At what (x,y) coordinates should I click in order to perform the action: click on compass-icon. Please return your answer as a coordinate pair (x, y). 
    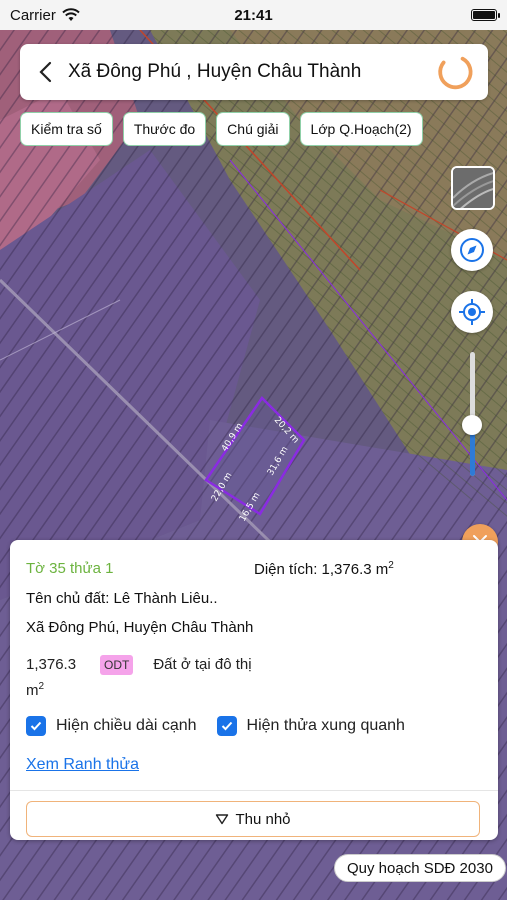
    Looking at the image, I should click on (472, 250).